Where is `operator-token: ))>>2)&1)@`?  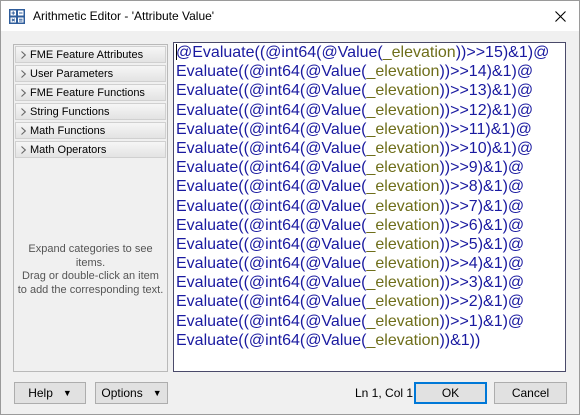 operator-token: ))>>2)&1)@ is located at coordinates (482, 302).